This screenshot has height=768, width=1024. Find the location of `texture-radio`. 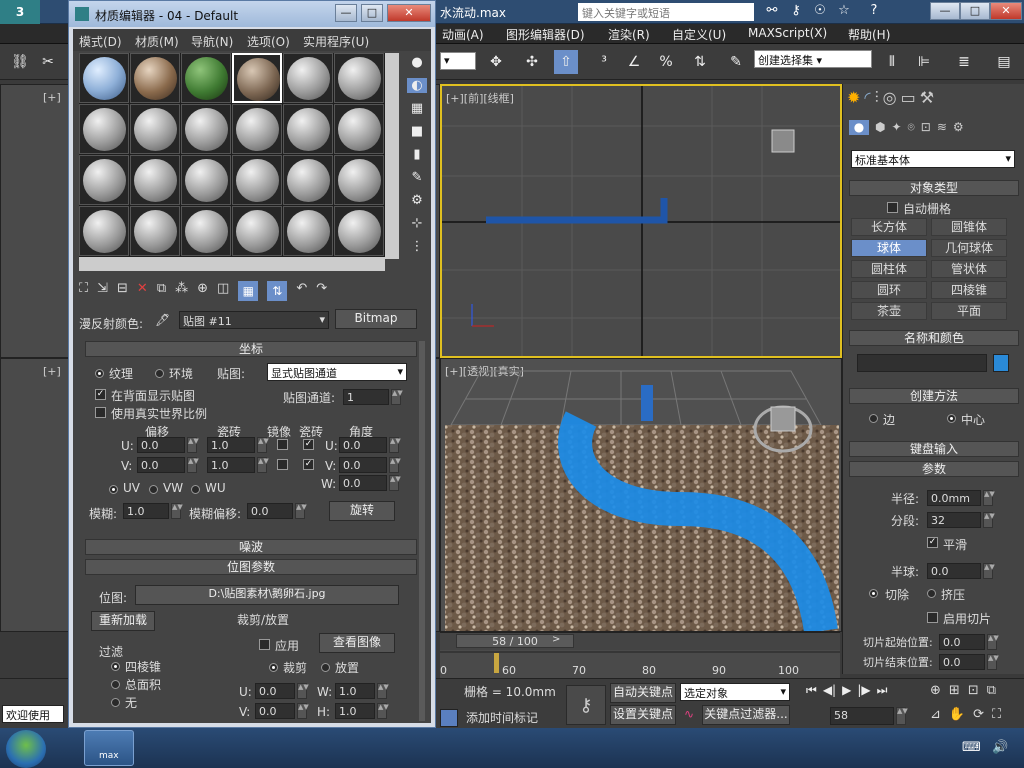

texture-radio is located at coordinates (99, 373).